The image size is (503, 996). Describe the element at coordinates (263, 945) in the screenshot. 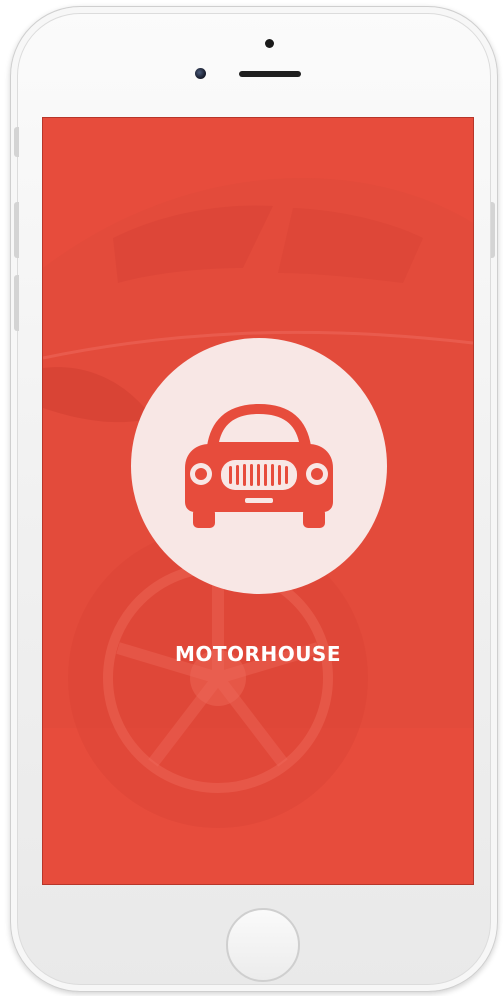

I see `home-button` at that location.